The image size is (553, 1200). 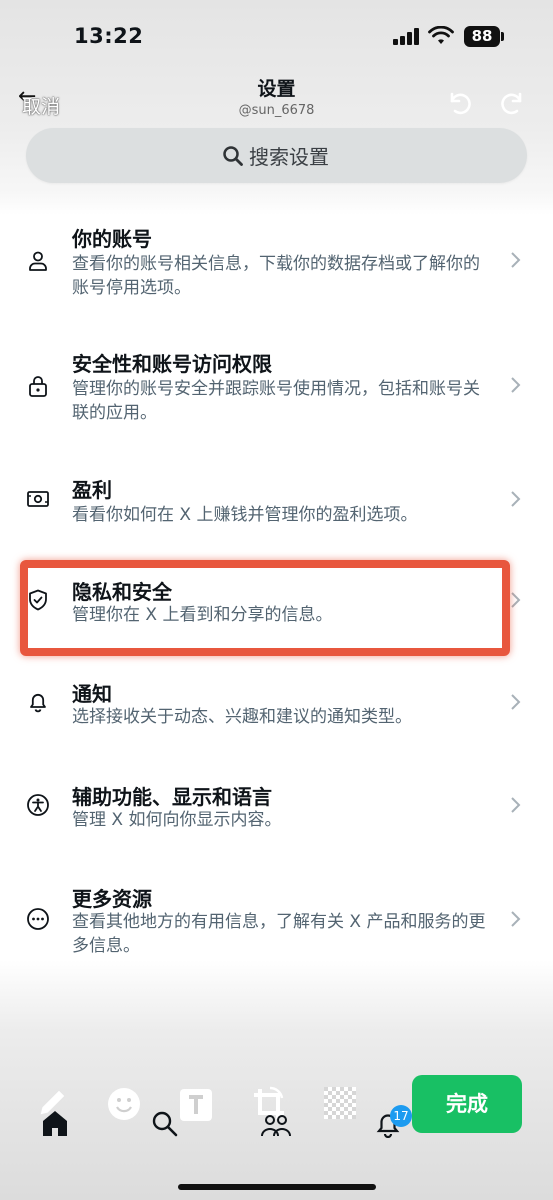 I want to click on search-placeholder: 搜索设置, so click(x=289, y=157).